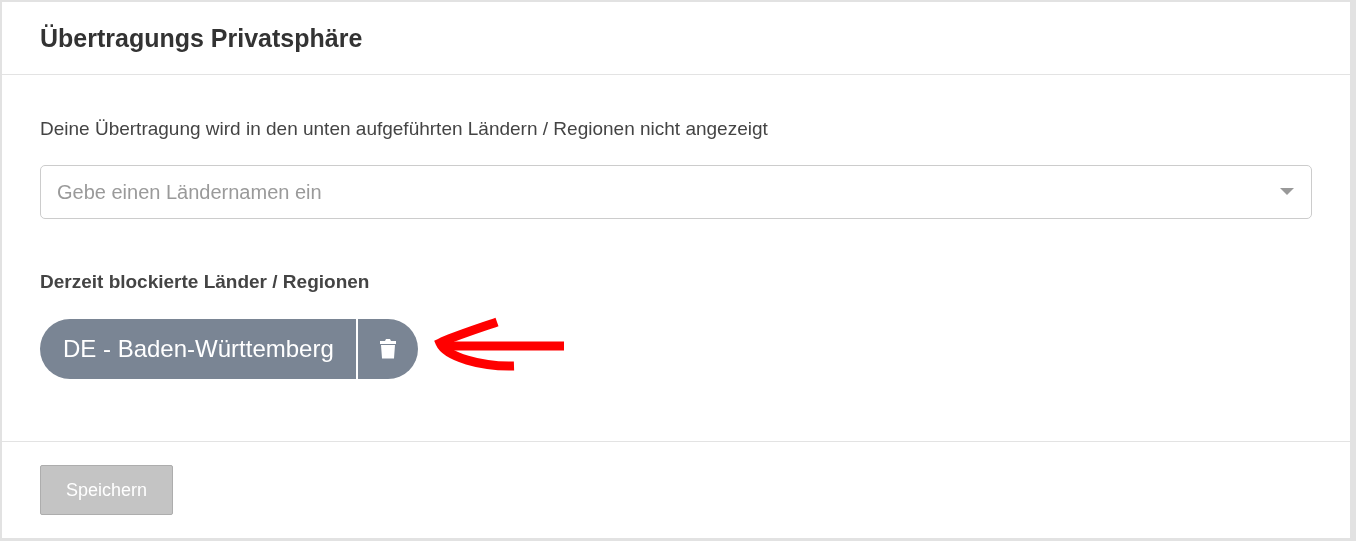 This screenshot has height=541, width=1356. I want to click on country-select: Gebe einen Ländernamen ein, so click(676, 192).